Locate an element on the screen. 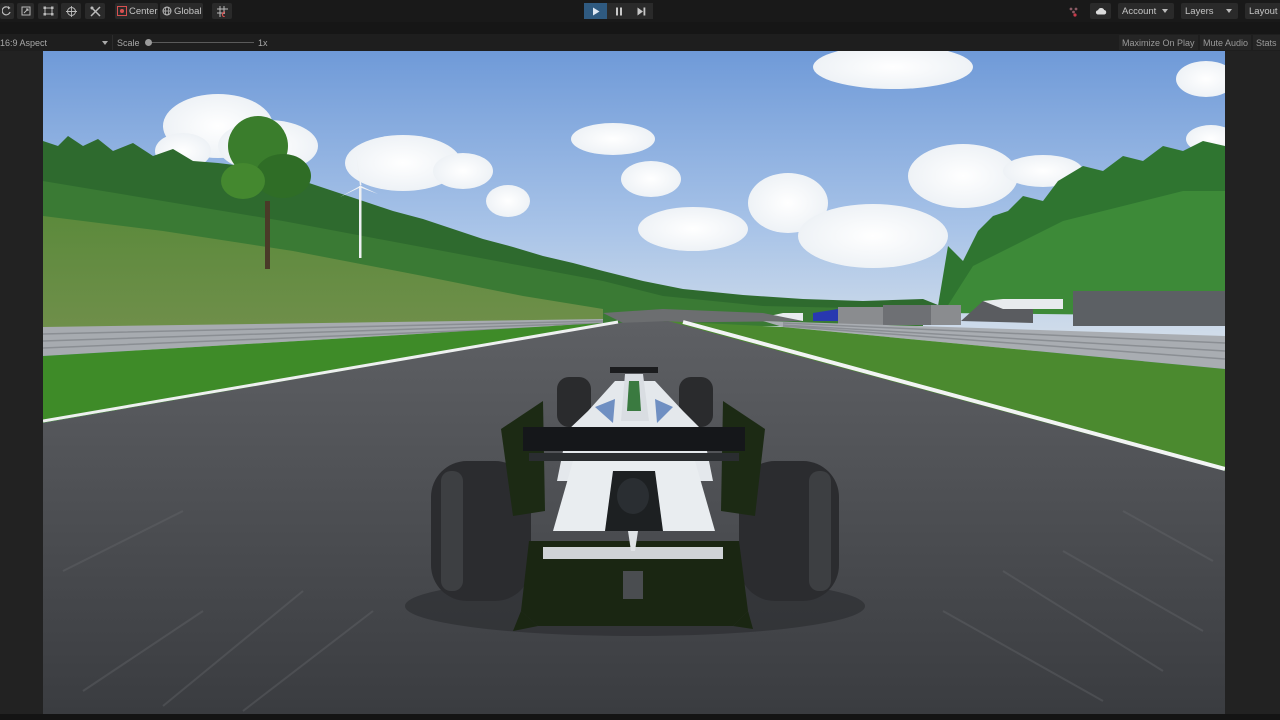  stats-label: Stats is located at coordinates (1266, 42).